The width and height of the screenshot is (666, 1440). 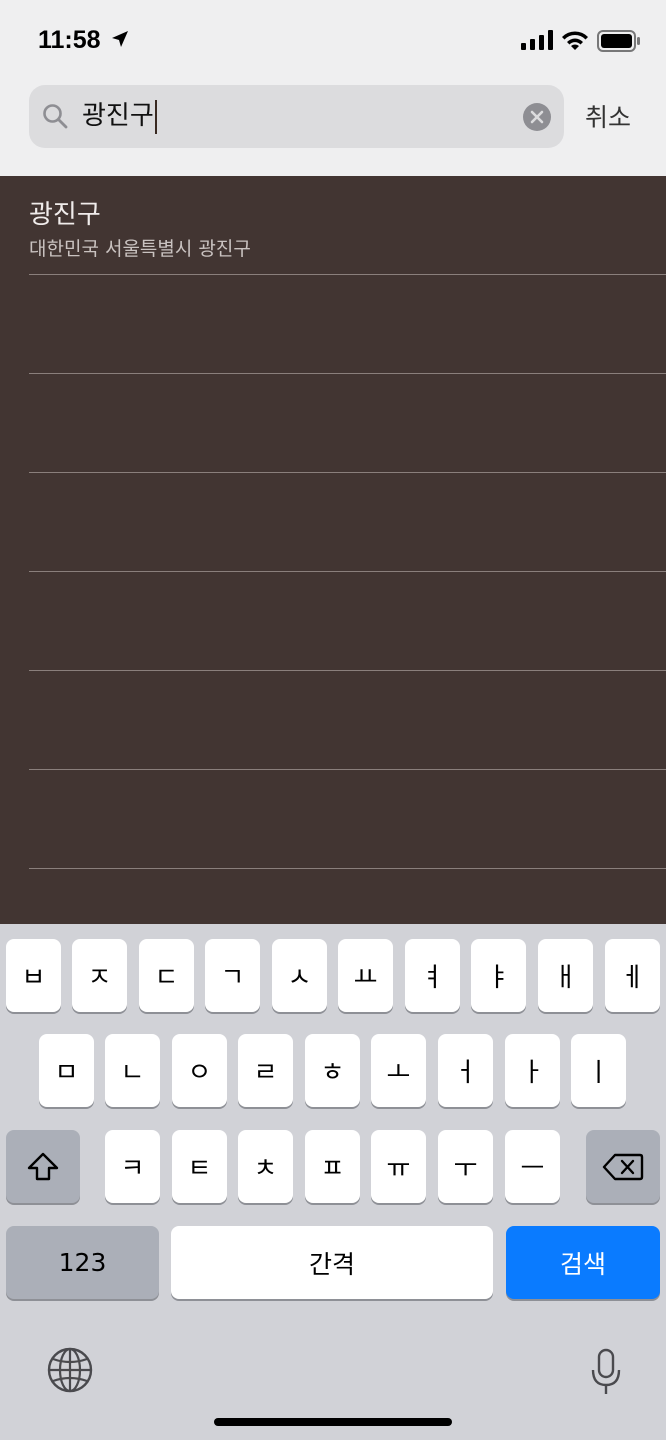 What do you see at coordinates (55, 116) in the screenshot?
I see `search-icon` at bounding box center [55, 116].